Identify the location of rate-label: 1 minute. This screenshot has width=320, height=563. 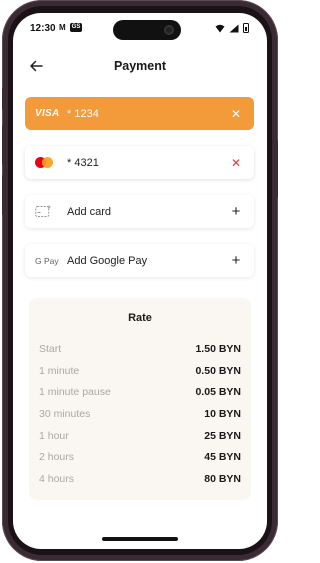
(59, 370).